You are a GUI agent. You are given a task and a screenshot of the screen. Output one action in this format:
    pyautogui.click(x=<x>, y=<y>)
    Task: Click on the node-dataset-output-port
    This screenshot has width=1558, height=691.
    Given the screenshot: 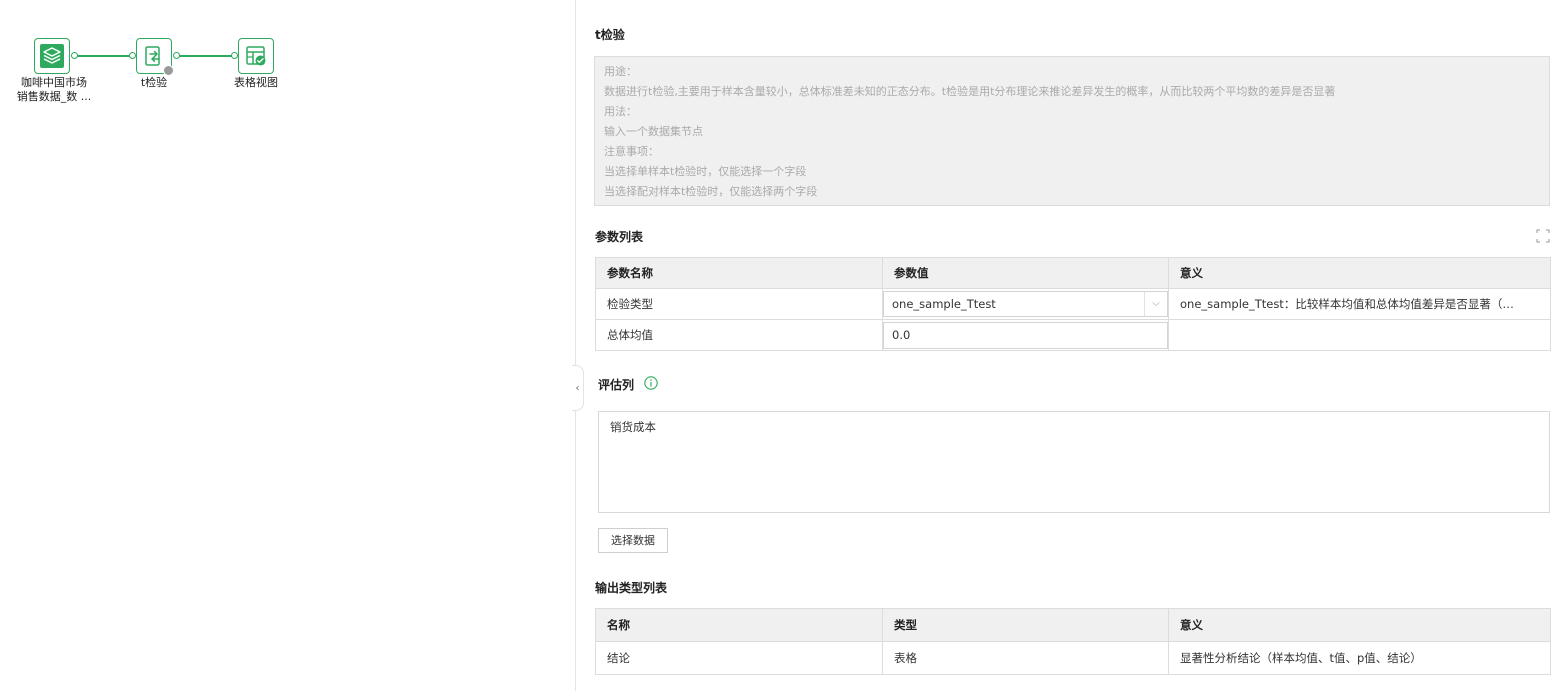 What is the action you would take?
    pyautogui.click(x=74, y=55)
    